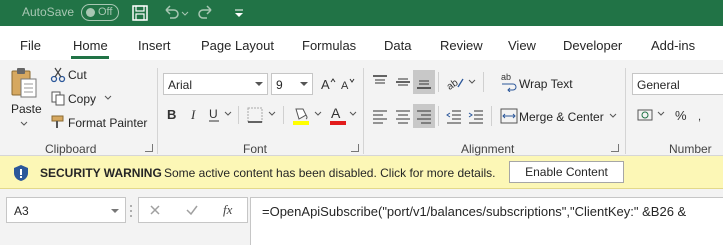 The height and width of the screenshot is (245, 723). What do you see at coordinates (506, 77) in the screenshot?
I see `svg-text: ab` at bounding box center [506, 77].